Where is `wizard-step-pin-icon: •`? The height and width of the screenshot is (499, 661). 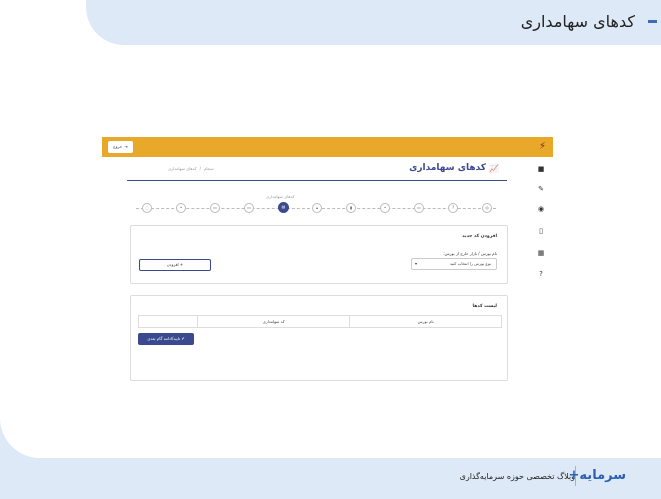
wizard-step-pin-icon: • is located at coordinates (385, 208).